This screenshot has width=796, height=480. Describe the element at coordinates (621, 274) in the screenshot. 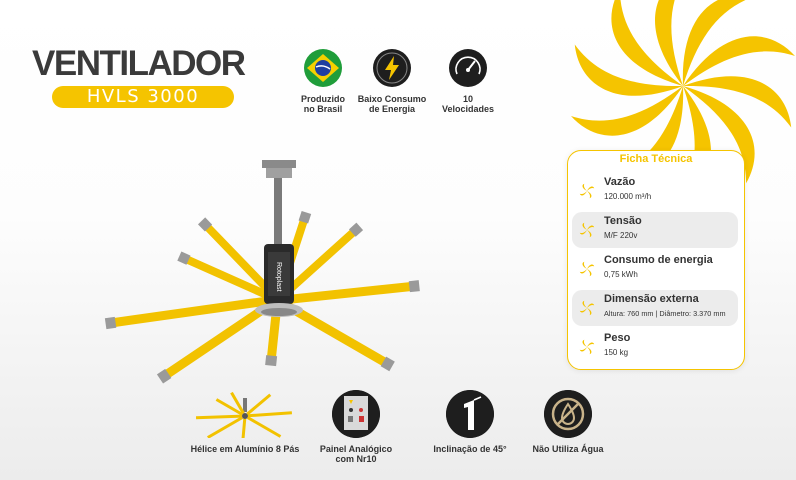

I see `spec-value: 0,75 kWh` at that location.